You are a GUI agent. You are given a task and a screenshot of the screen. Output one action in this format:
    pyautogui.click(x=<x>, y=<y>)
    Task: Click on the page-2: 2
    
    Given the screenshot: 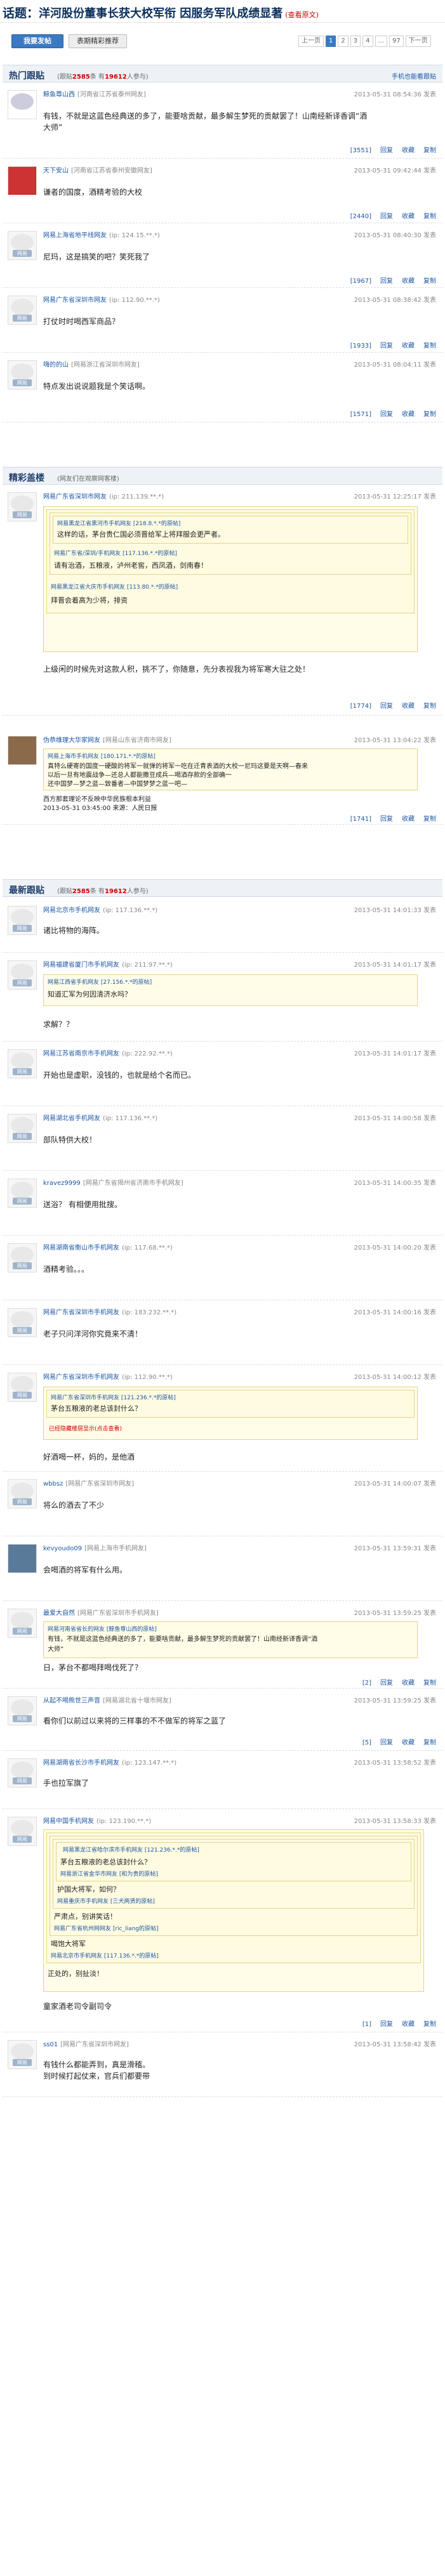 What is the action you would take?
    pyautogui.click(x=343, y=41)
    